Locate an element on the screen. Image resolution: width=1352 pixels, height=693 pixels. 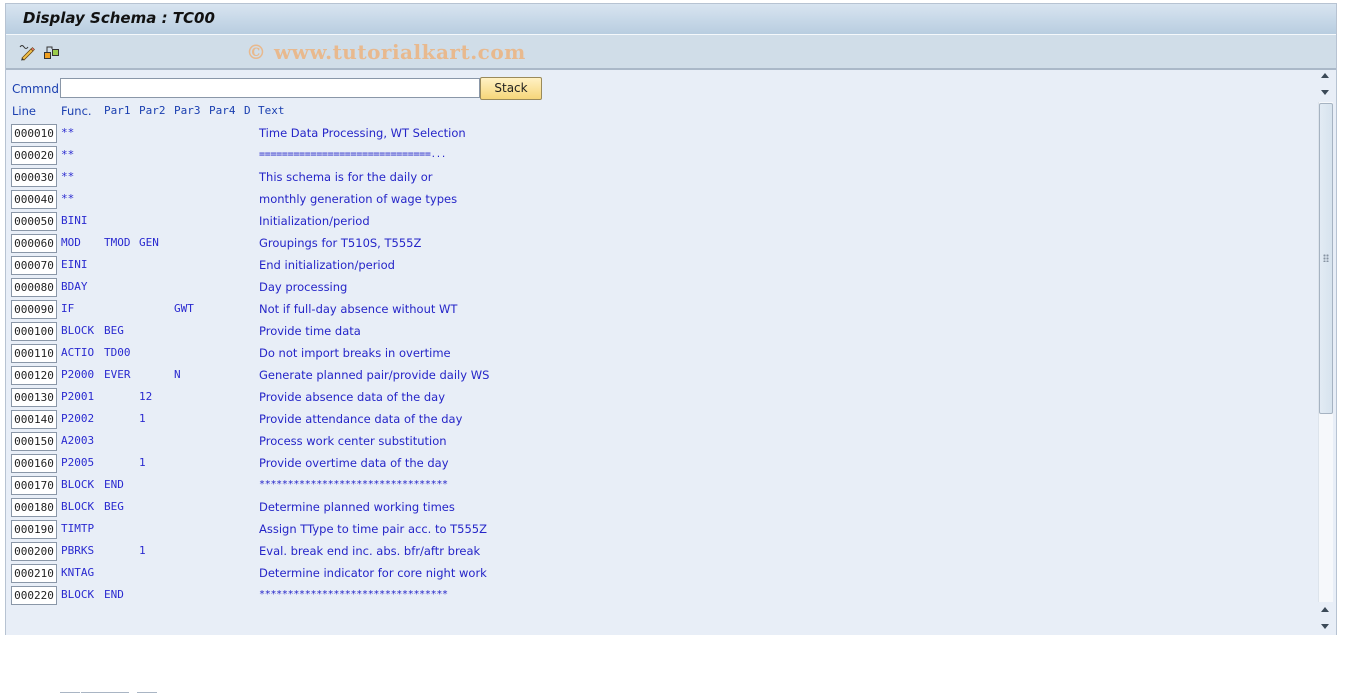
other-object-icon is located at coordinates (51, 52).